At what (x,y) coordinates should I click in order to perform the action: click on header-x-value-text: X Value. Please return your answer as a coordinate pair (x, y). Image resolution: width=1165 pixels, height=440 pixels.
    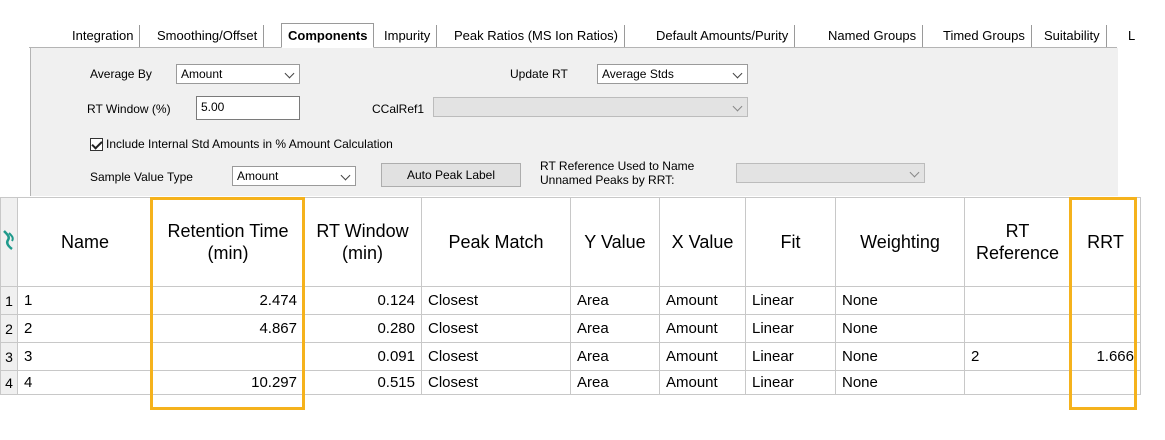
    Looking at the image, I should click on (702, 242).